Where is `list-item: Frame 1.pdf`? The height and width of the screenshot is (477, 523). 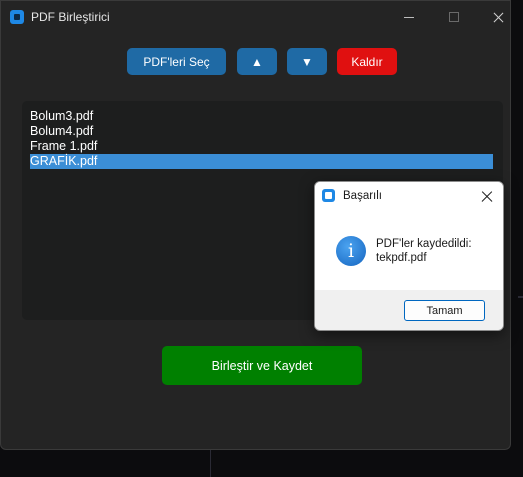
list-item: Frame 1.pdf is located at coordinates (261, 146).